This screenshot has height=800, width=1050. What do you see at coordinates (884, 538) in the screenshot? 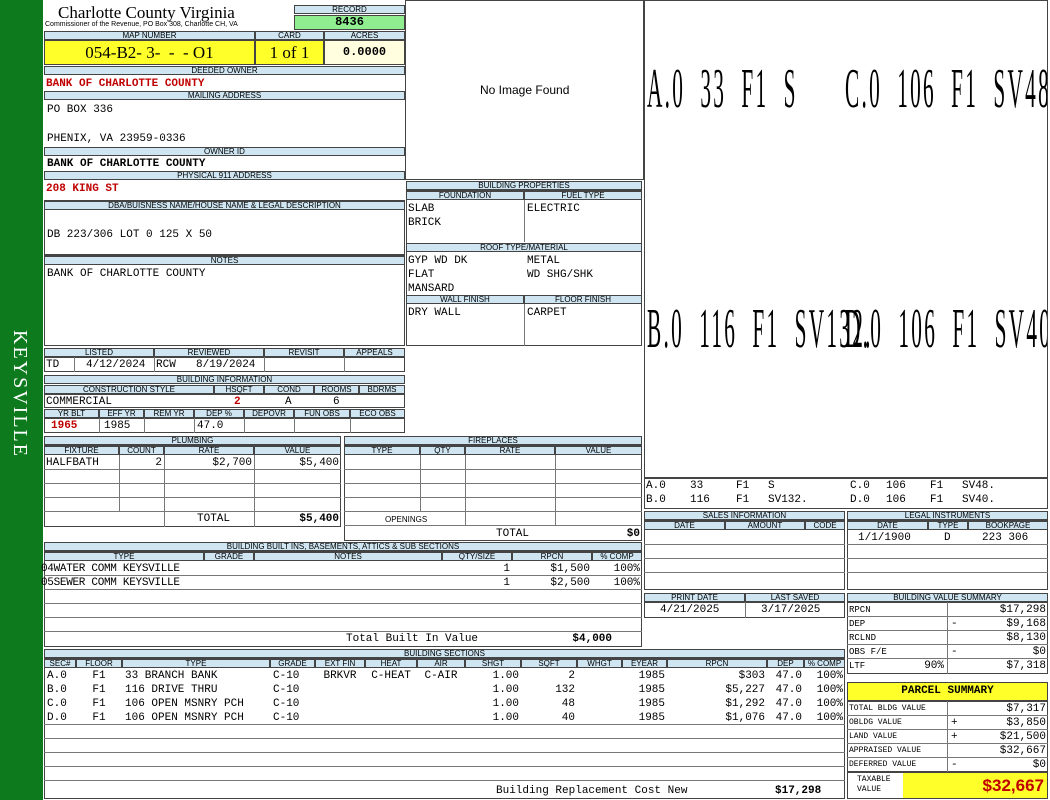
I see `legal-date: 1/1/1900` at bounding box center [884, 538].